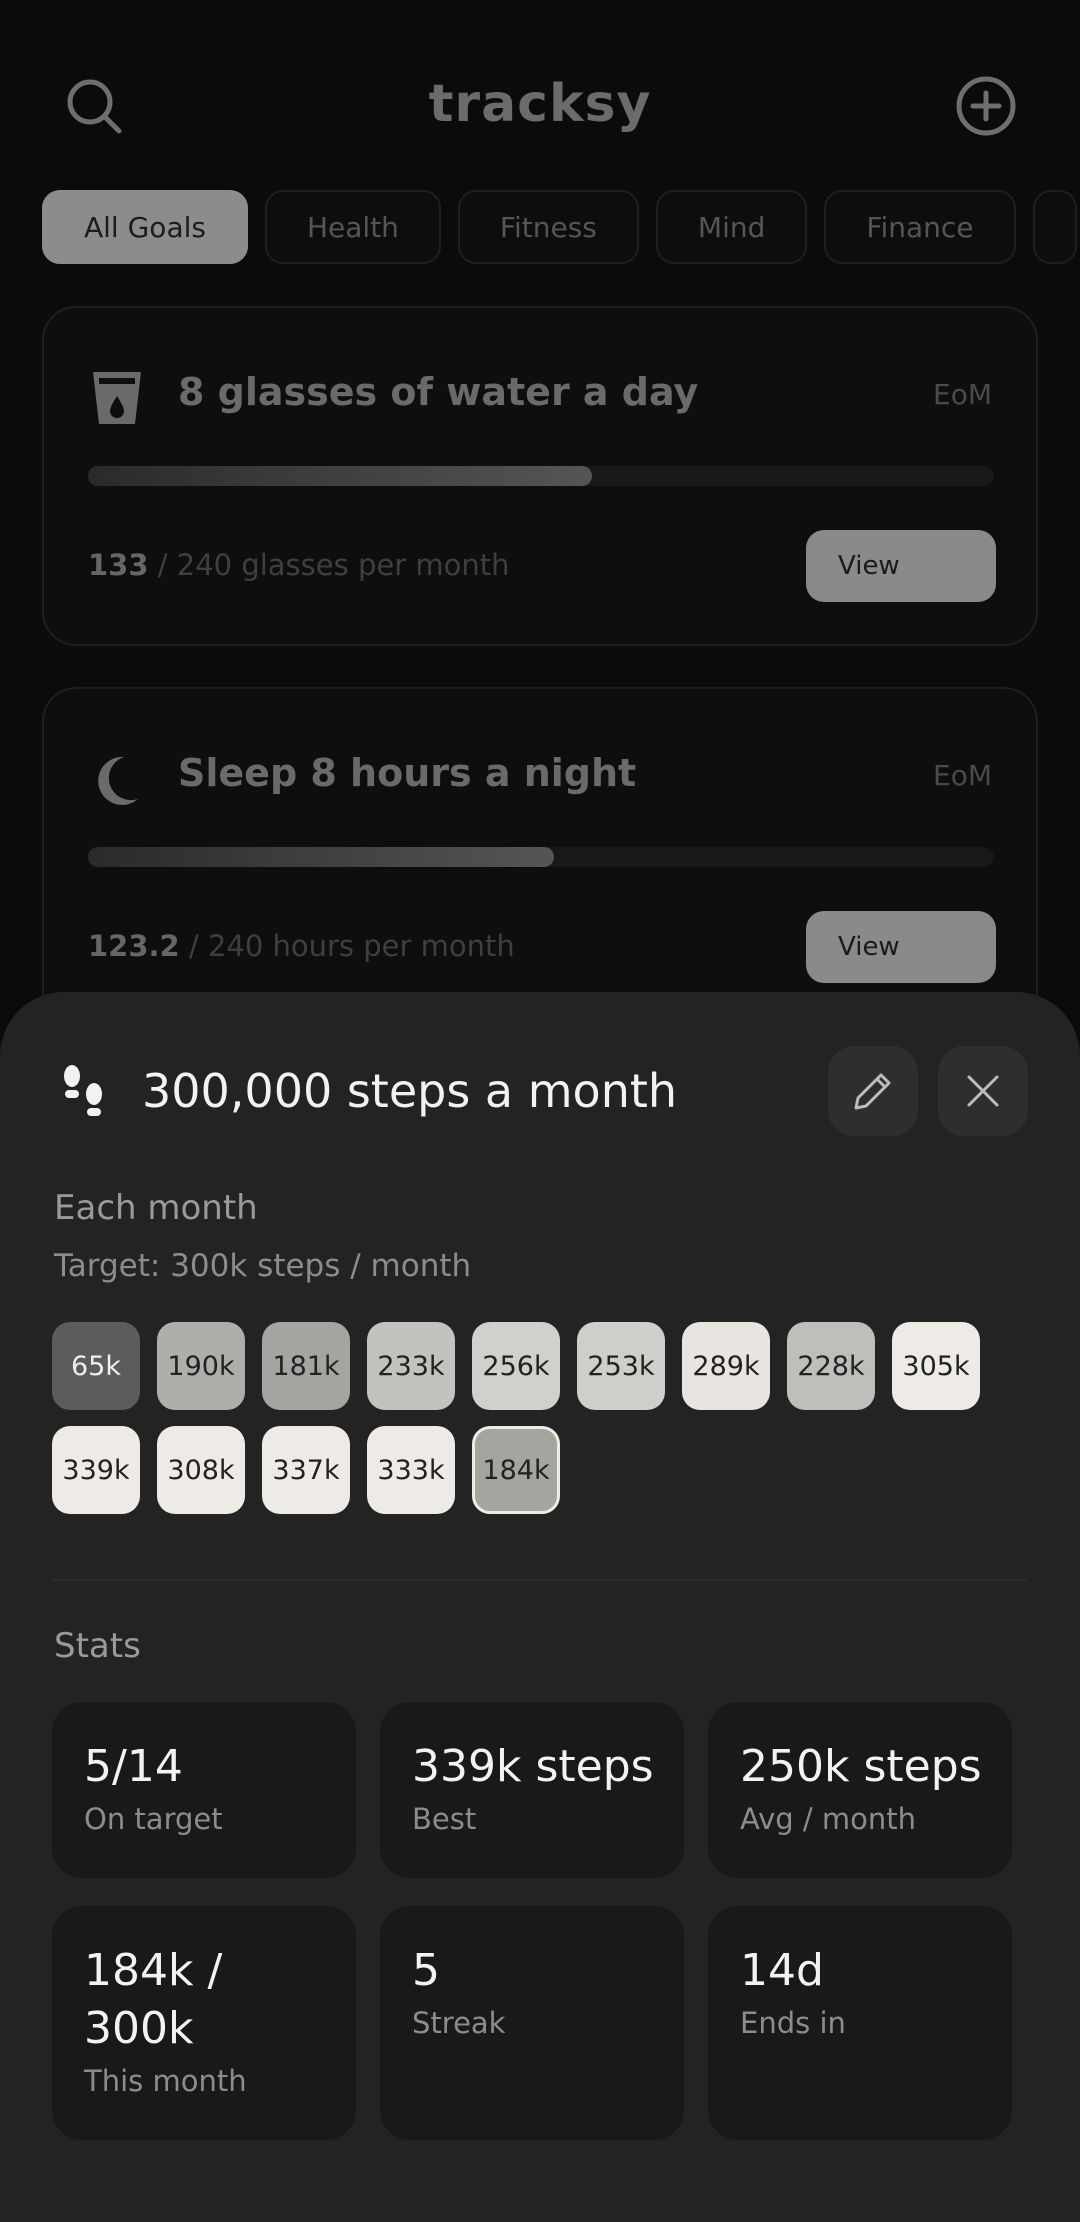  What do you see at coordinates (860, 2023) in the screenshot?
I see `stat-card: 14d Ends in` at bounding box center [860, 2023].